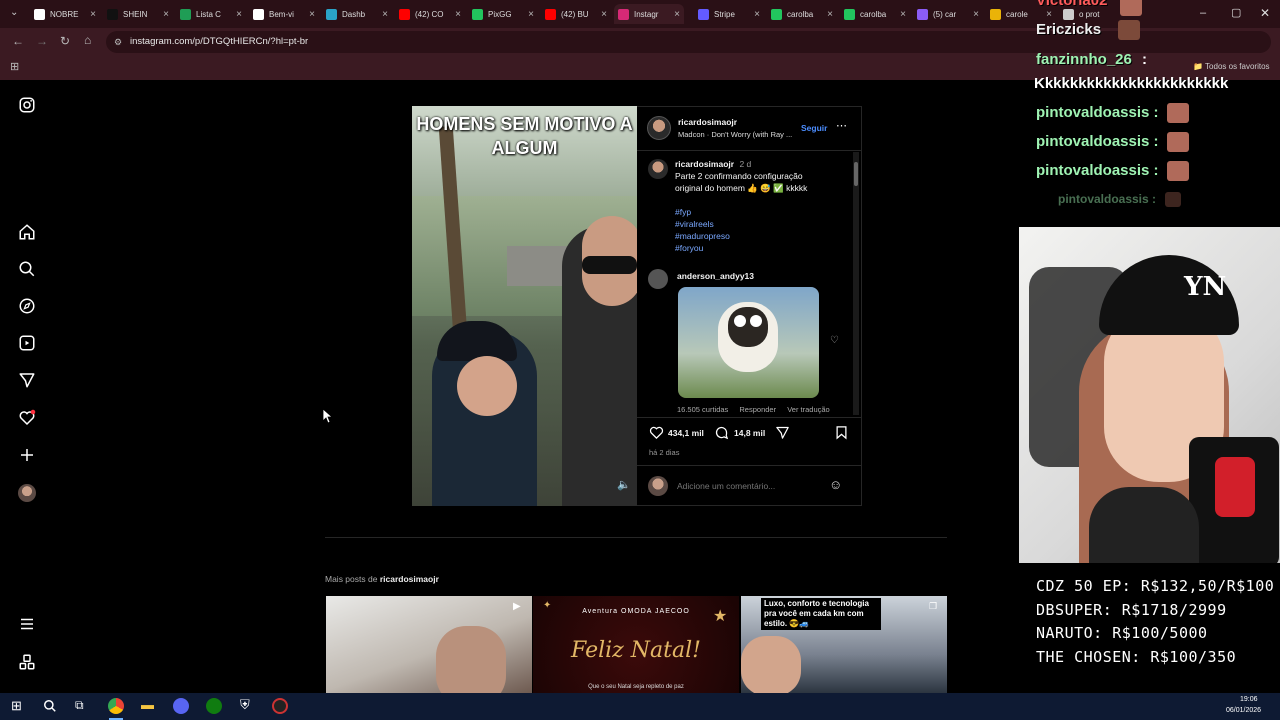  What do you see at coordinates (500, 14) in the screenshot?
I see `tab-label: PixGG` at bounding box center [500, 14].